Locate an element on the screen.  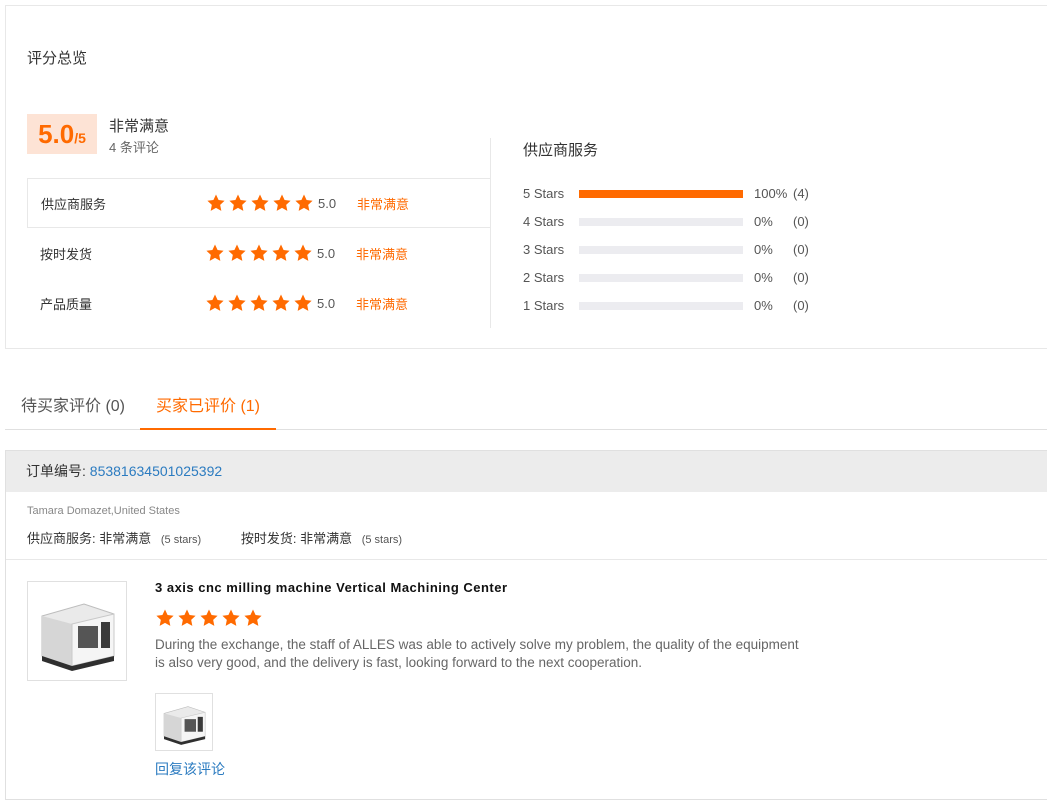
overall-score-badge: 5.0 /5 is located at coordinates (62, 134).